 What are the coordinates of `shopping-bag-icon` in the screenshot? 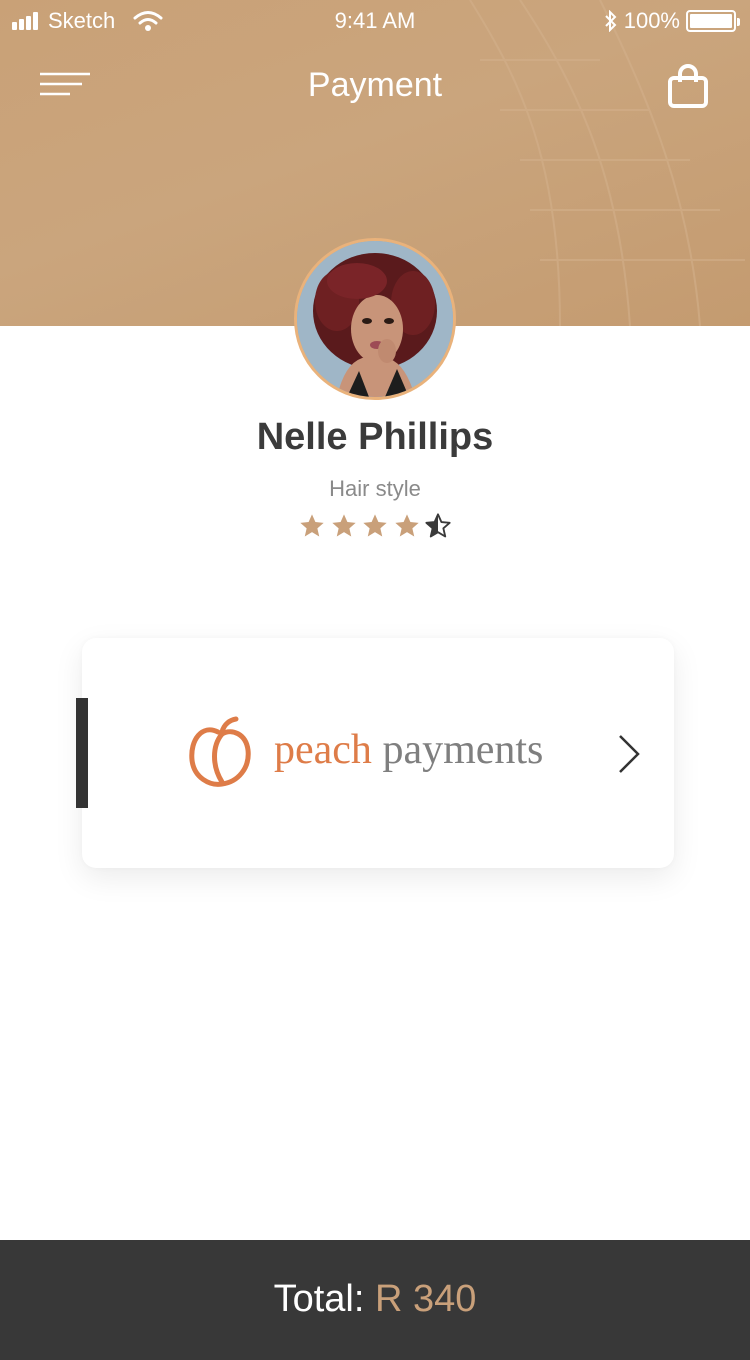 It's located at (688, 86).